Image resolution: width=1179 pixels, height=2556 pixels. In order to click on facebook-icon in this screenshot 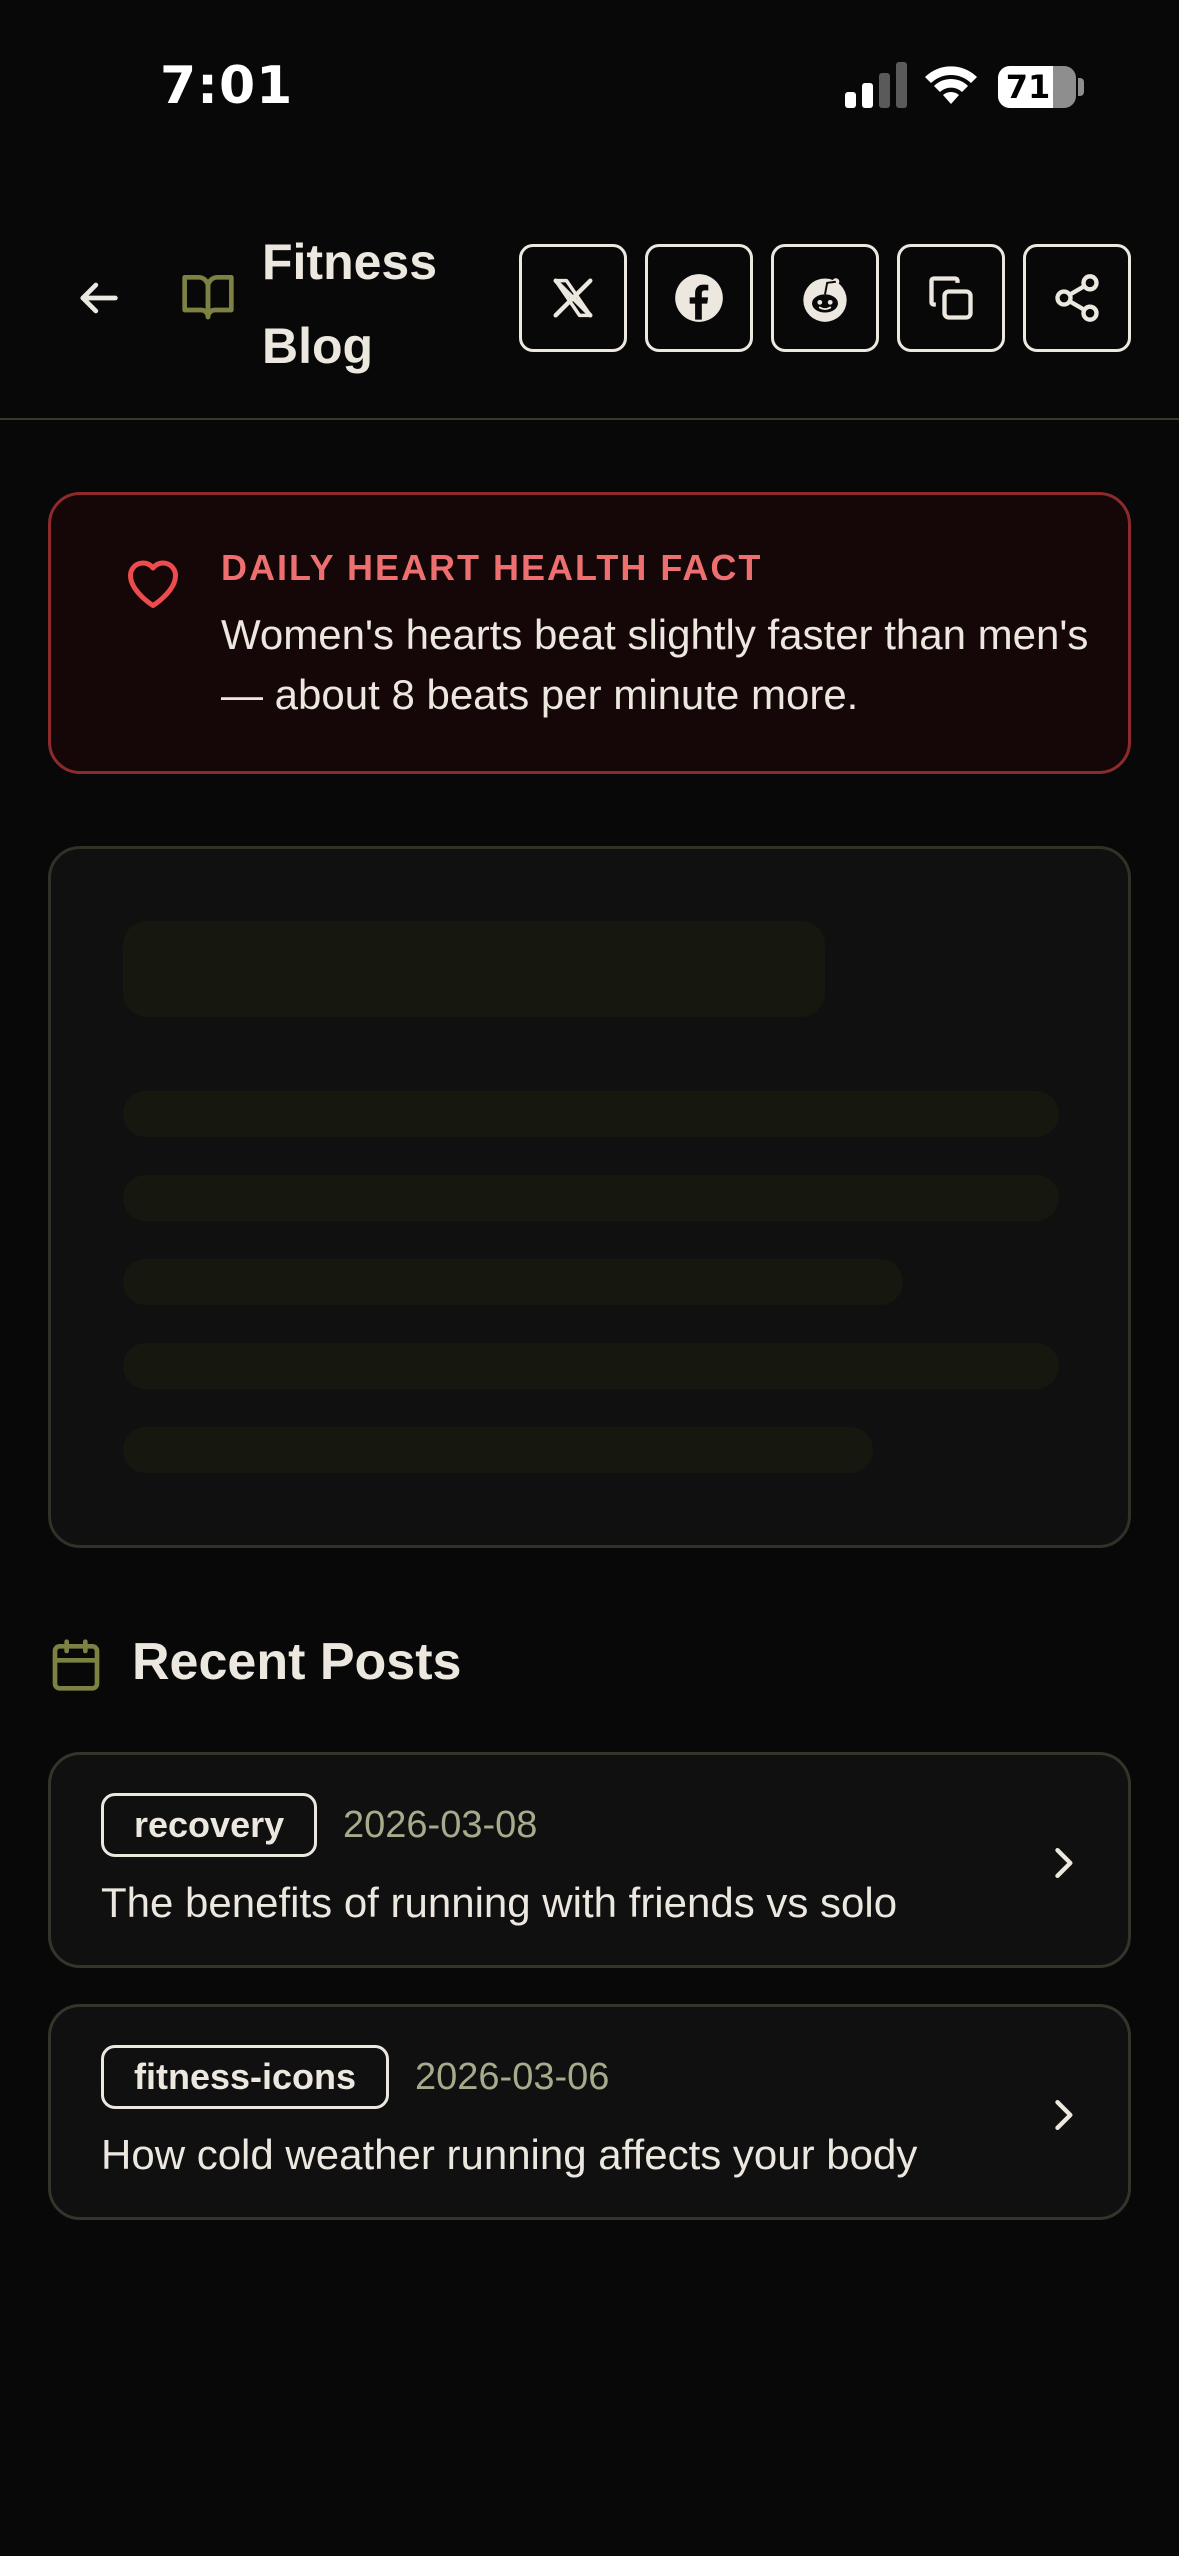, I will do `click(699, 298)`.